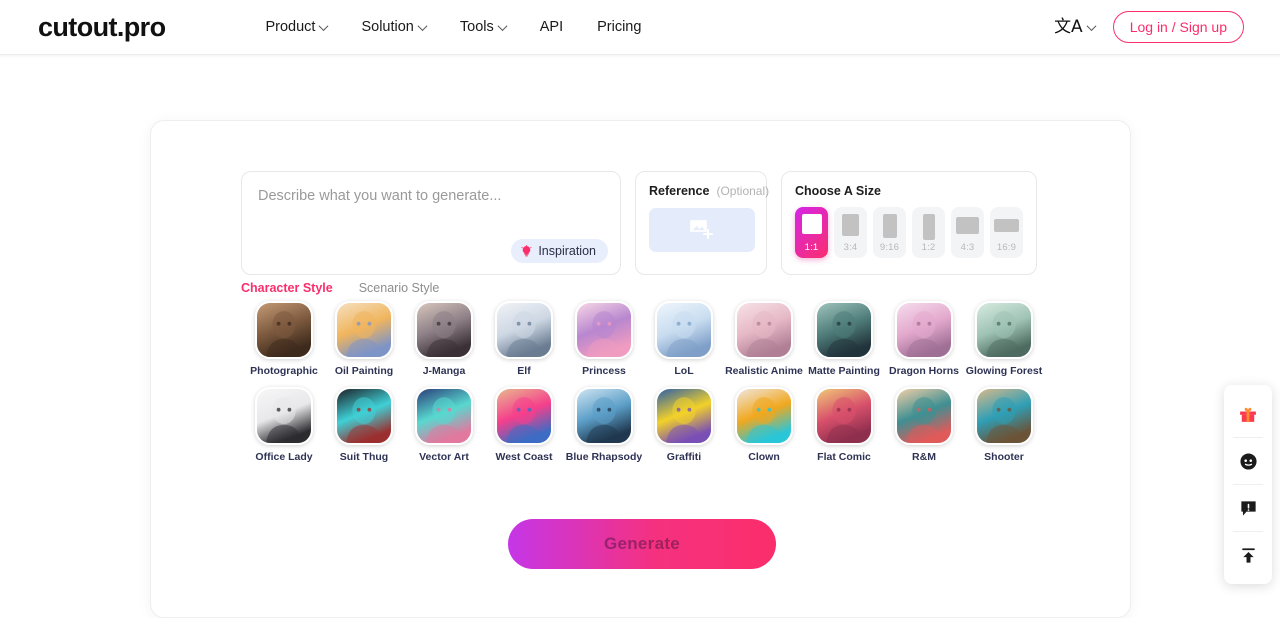  I want to click on feedback-button, so click(1248, 508).